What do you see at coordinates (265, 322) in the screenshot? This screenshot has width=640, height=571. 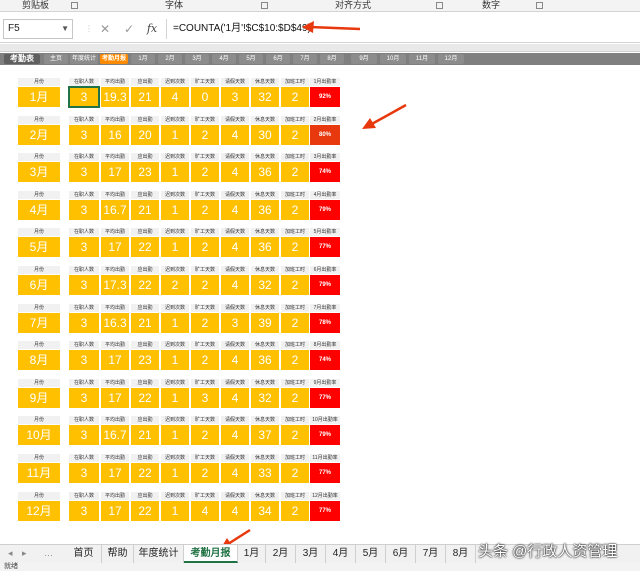 I see `value-cell: 39` at bounding box center [265, 322].